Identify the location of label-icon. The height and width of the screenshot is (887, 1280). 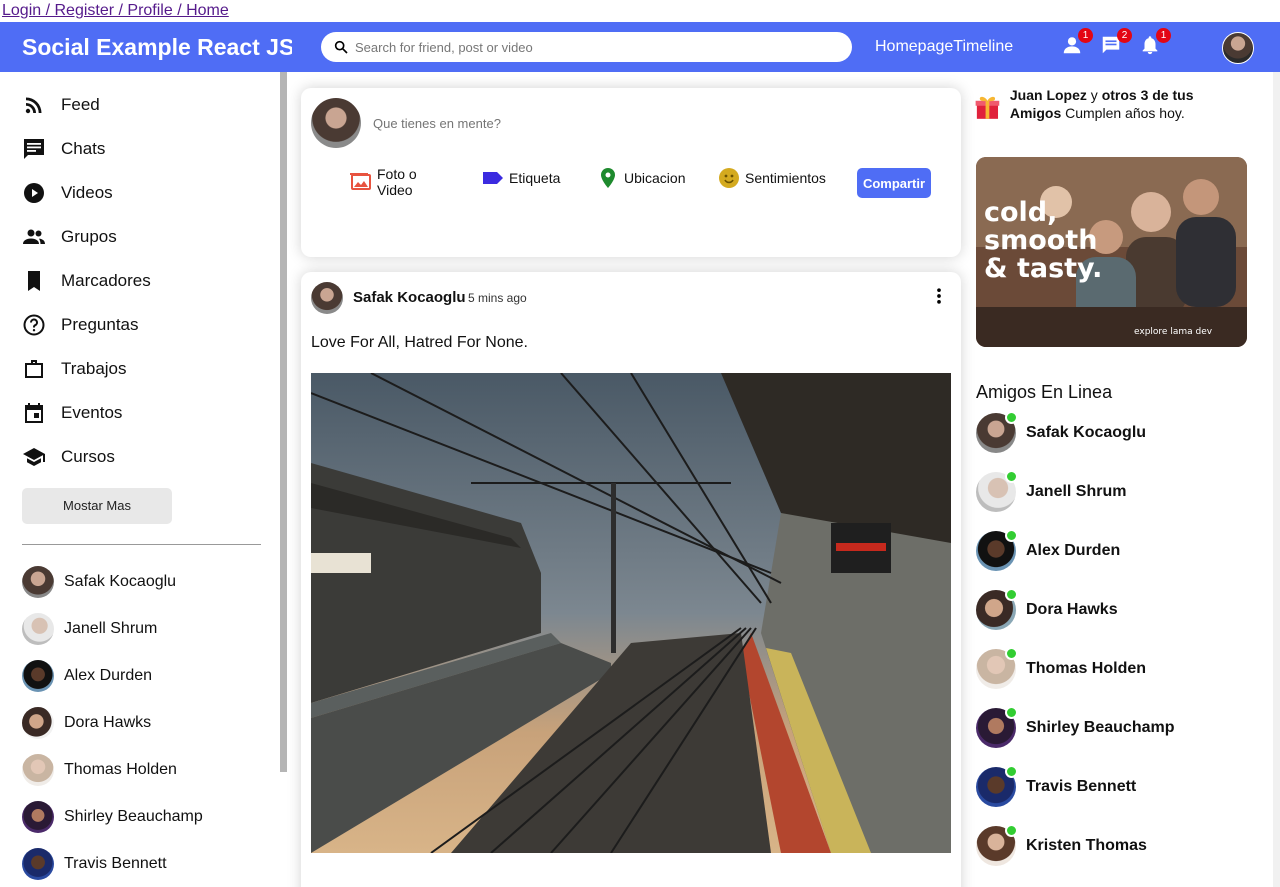
(493, 178).